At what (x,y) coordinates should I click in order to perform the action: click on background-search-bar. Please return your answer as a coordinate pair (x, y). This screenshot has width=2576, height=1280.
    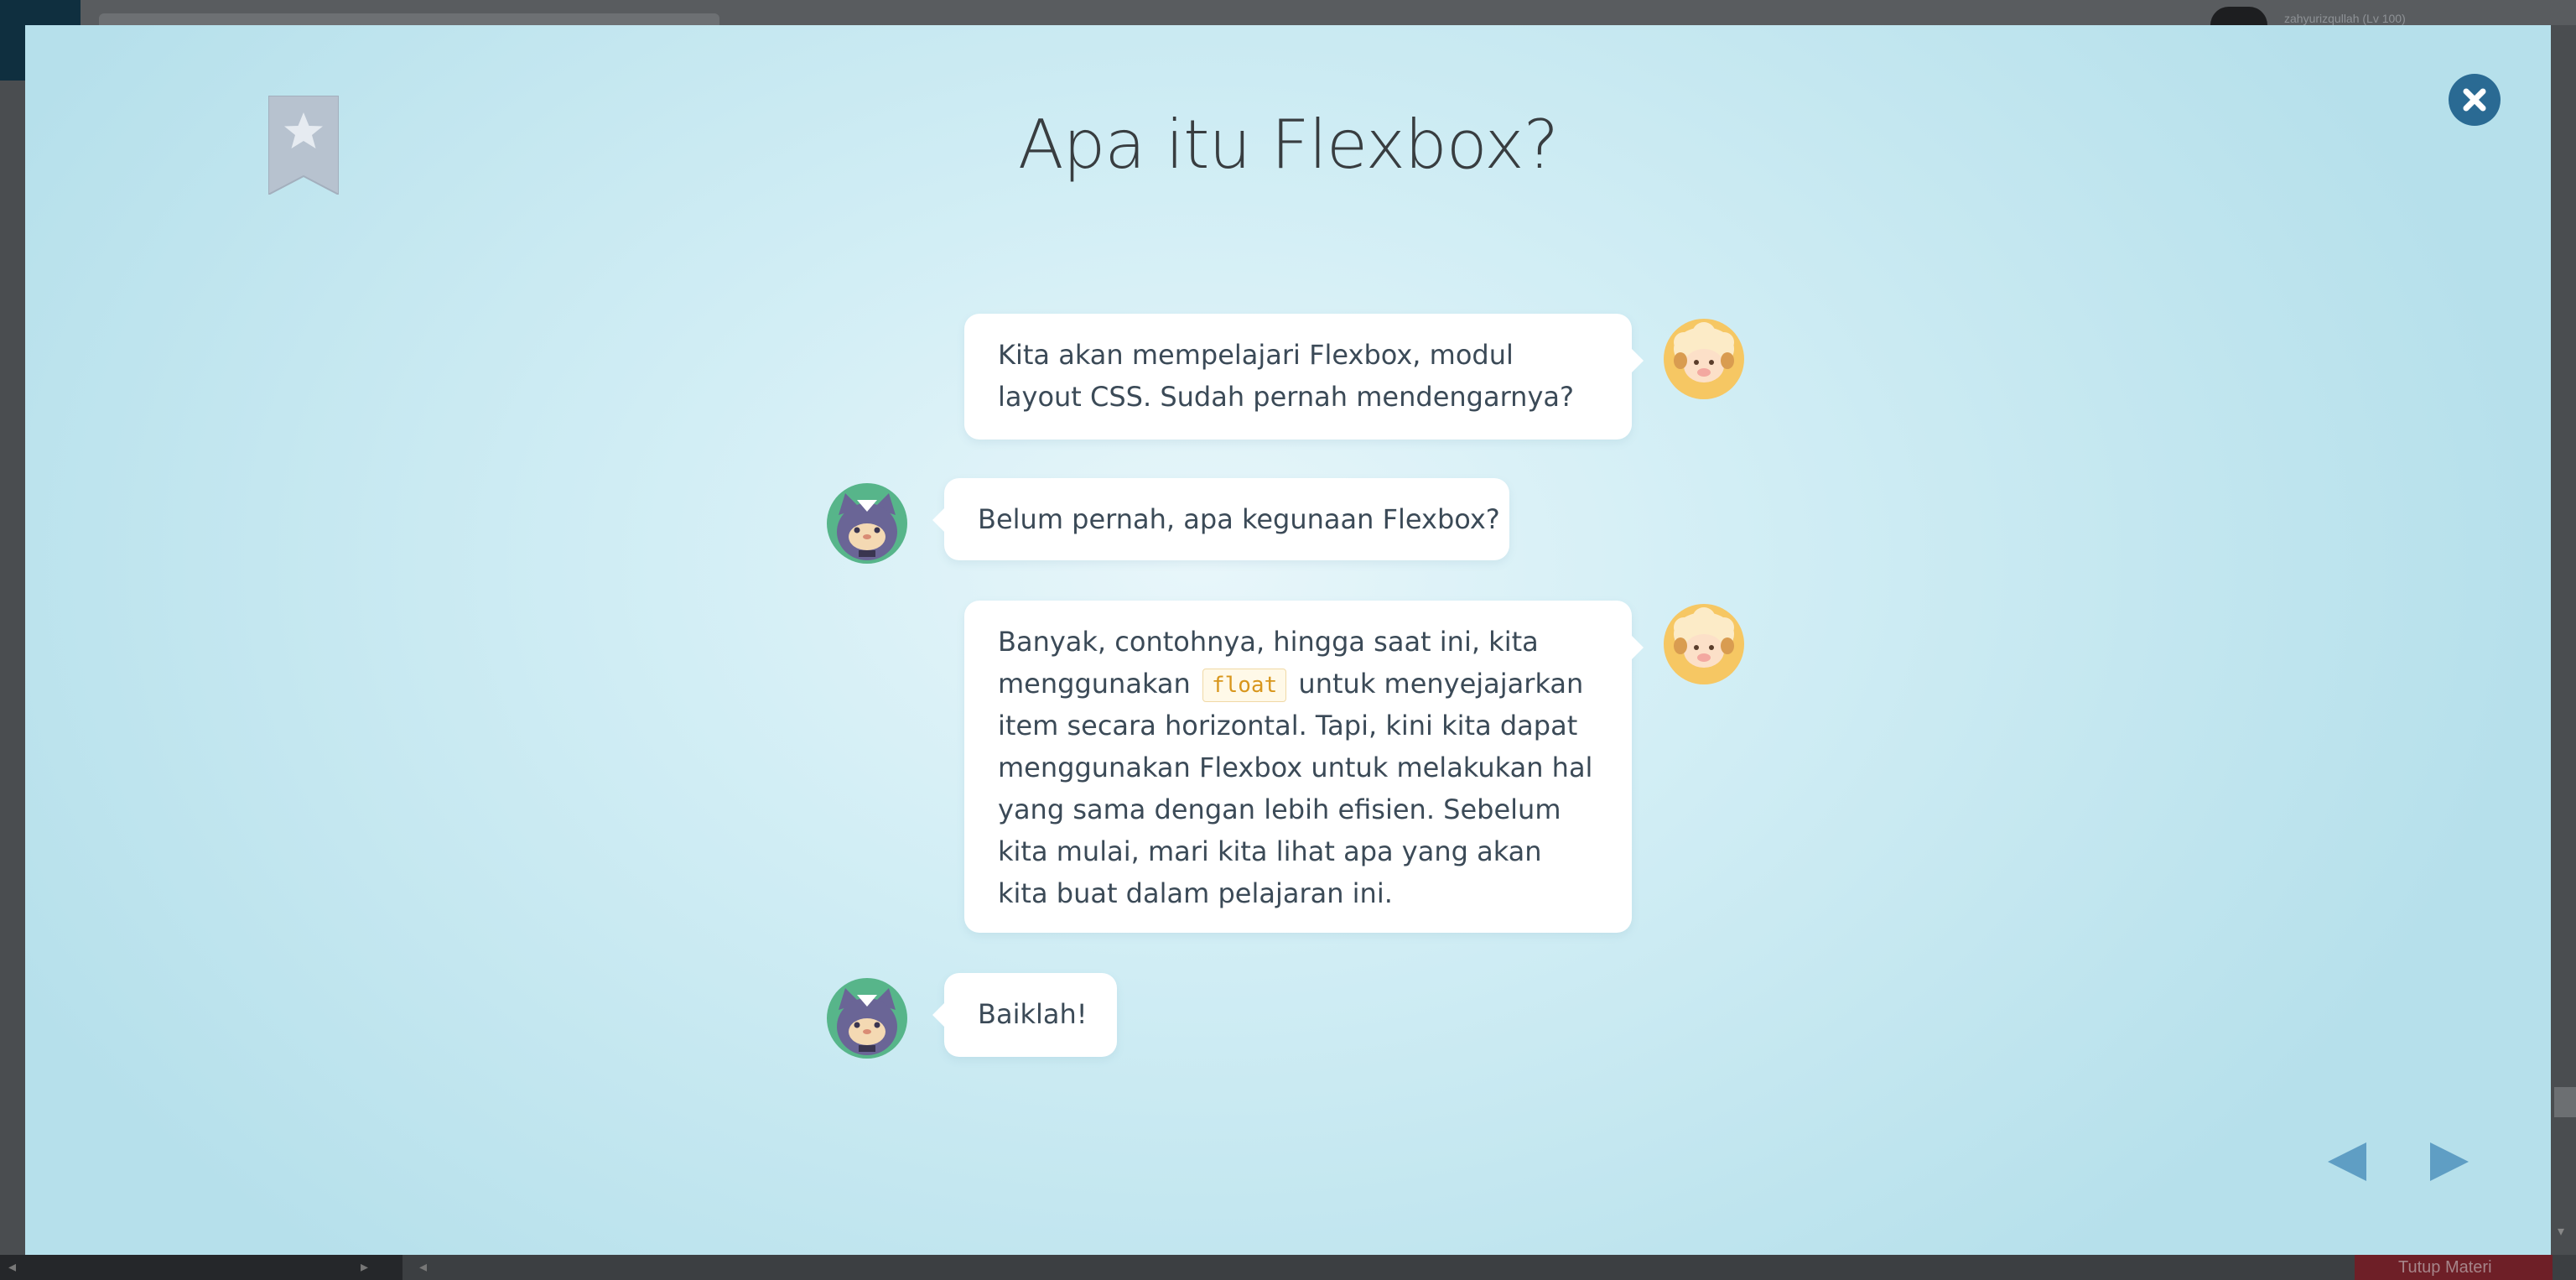
    Looking at the image, I should click on (409, 19).